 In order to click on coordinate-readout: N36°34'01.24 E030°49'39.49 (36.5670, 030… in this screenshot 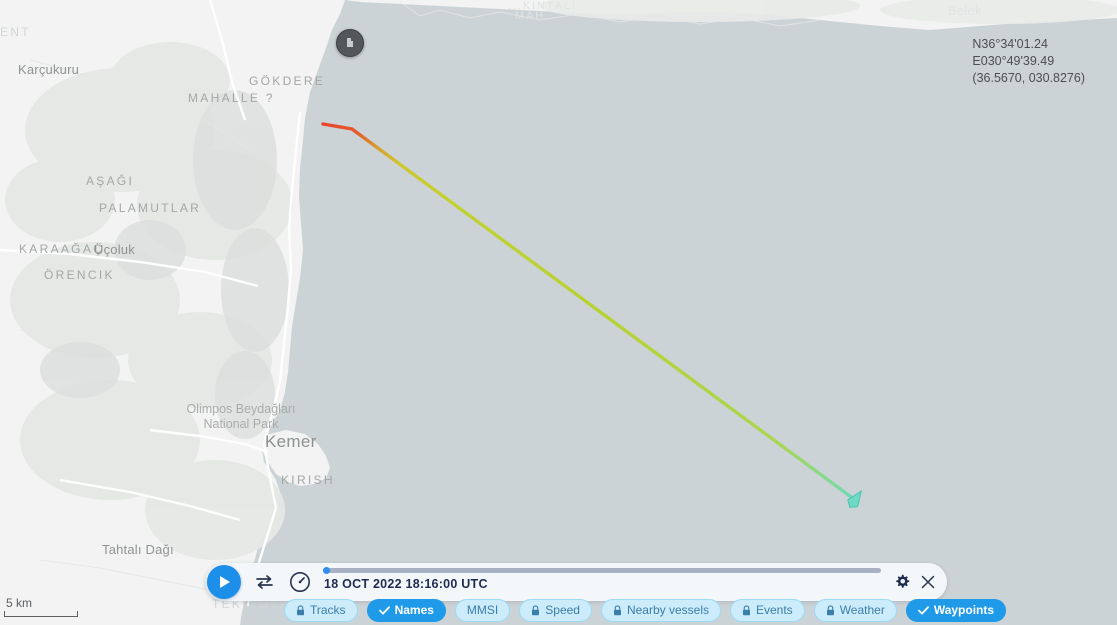, I will do `click(1028, 61)`.